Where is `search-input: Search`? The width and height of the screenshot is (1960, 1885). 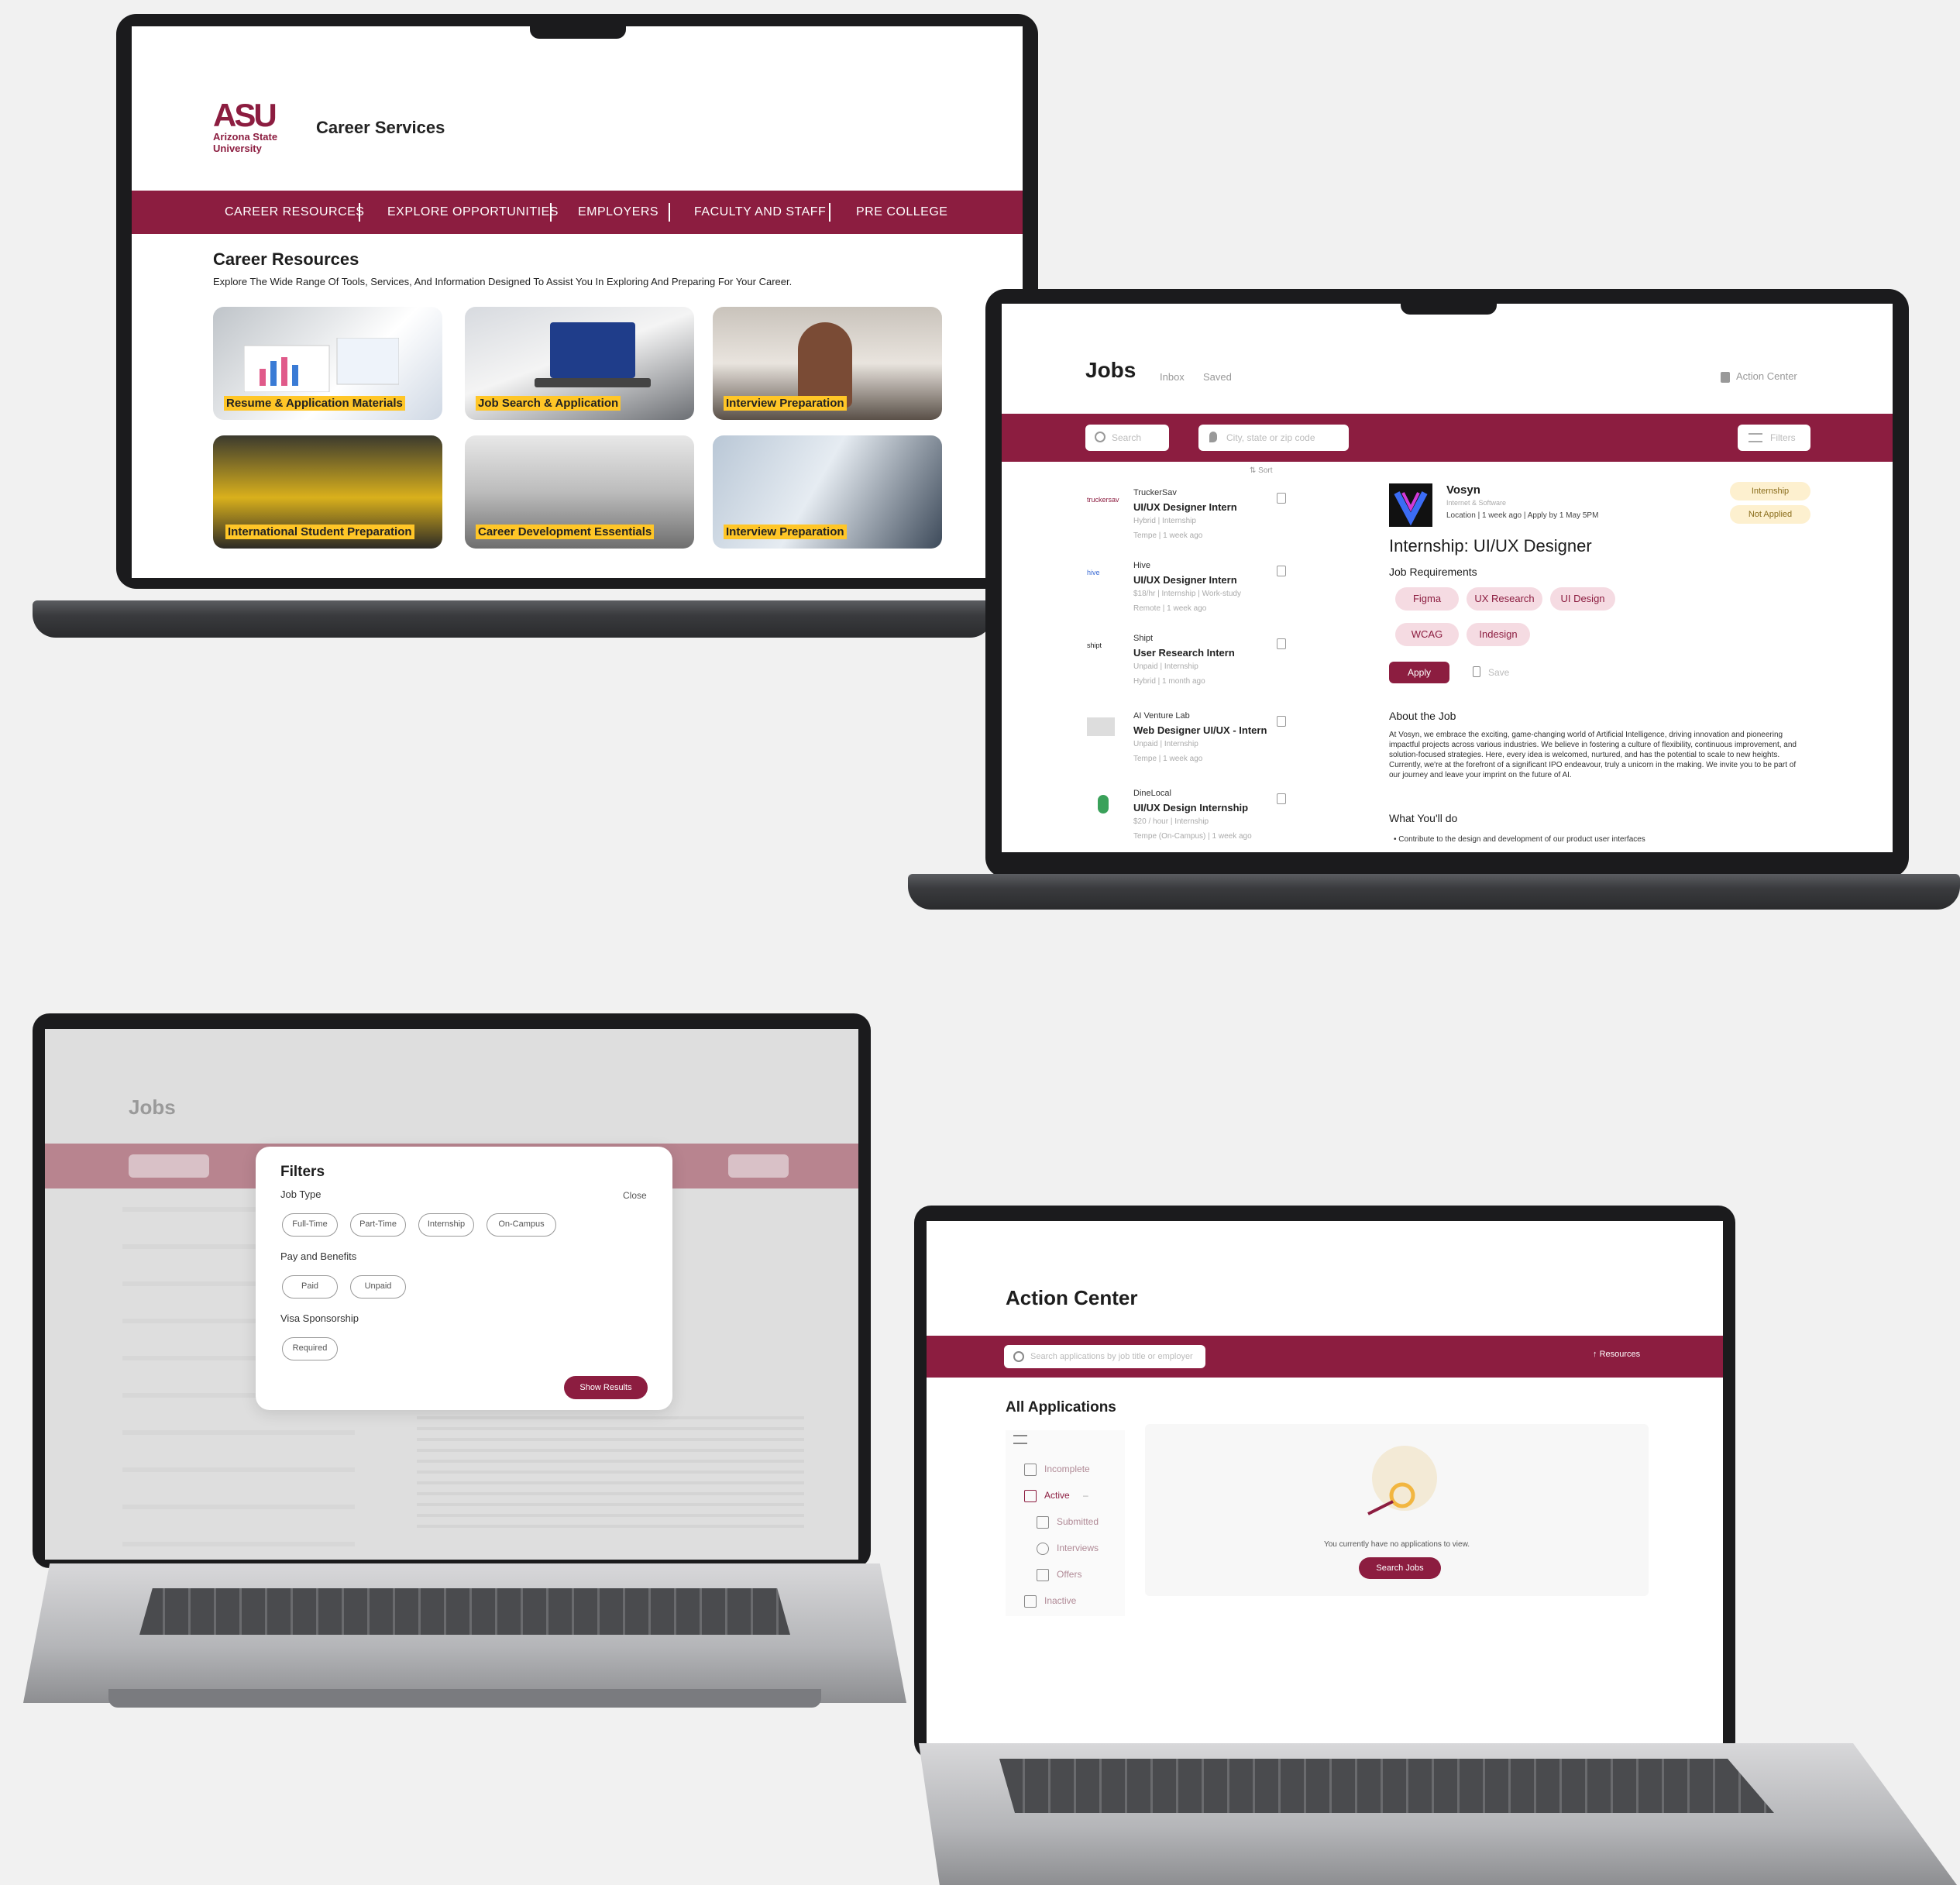
search-input: Search is located at coordinates (1127, 438).